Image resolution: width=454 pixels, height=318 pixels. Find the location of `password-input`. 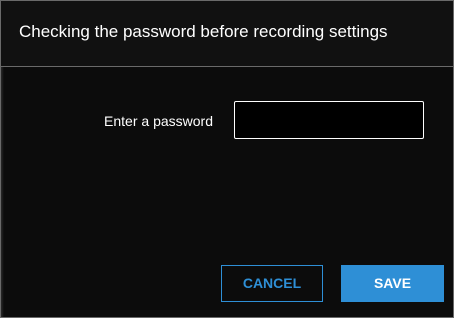

password-input is located at coordinates (329, 120).